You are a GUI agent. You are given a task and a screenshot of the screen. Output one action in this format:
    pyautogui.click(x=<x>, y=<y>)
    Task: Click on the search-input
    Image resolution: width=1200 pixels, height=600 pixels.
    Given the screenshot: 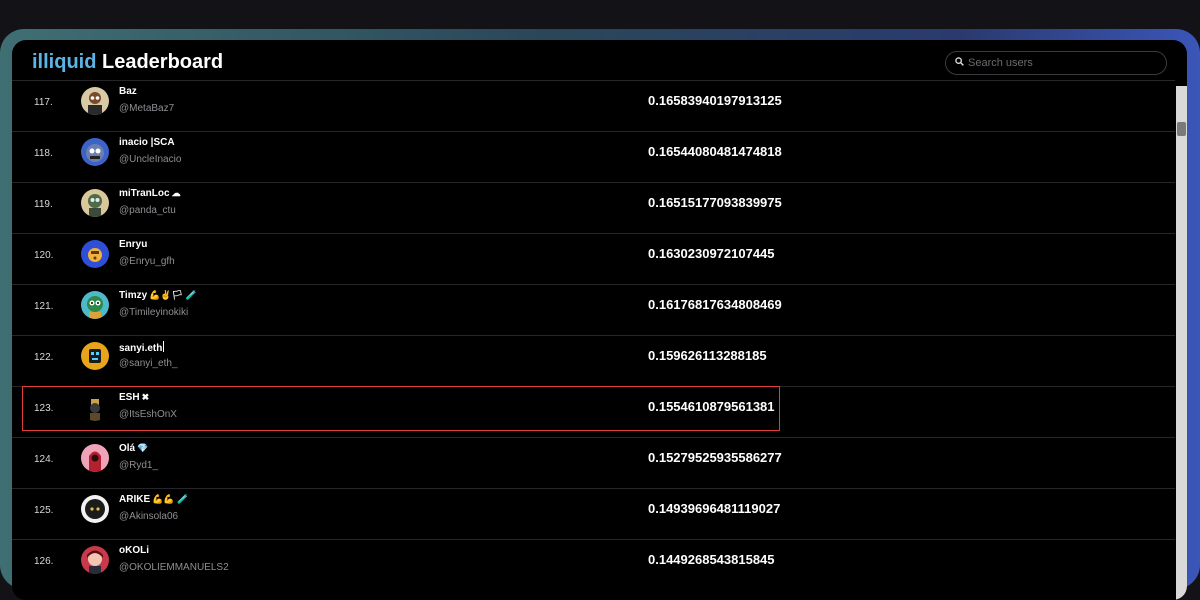 What is the action you would take?
    pyautogui.click(x=1063, y=63)
    